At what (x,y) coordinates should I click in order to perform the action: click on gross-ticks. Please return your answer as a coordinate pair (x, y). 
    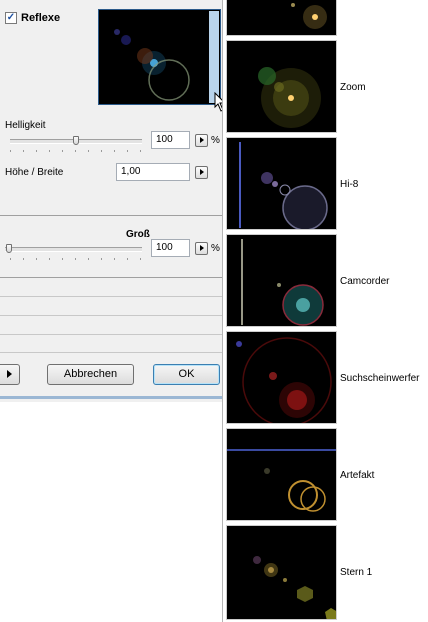
    Looking at the image, I should click on (76, 259).